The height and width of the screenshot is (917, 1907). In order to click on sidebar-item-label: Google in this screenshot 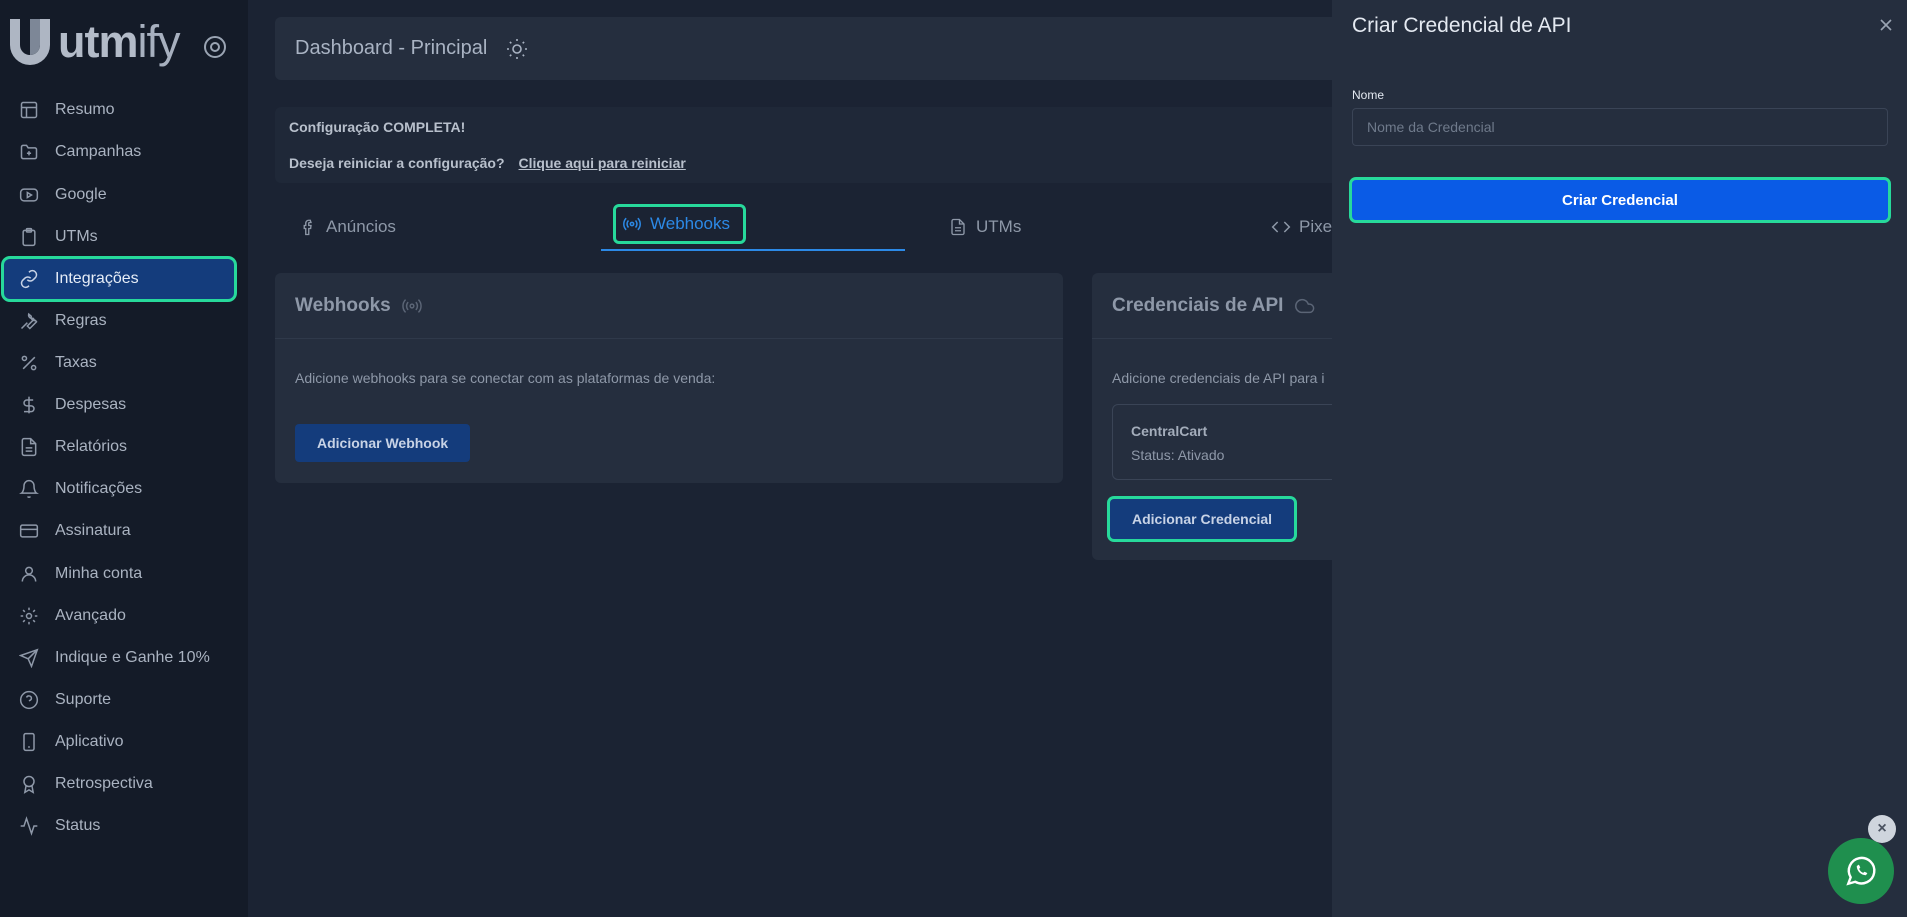, I will do `click(81, 194)`.